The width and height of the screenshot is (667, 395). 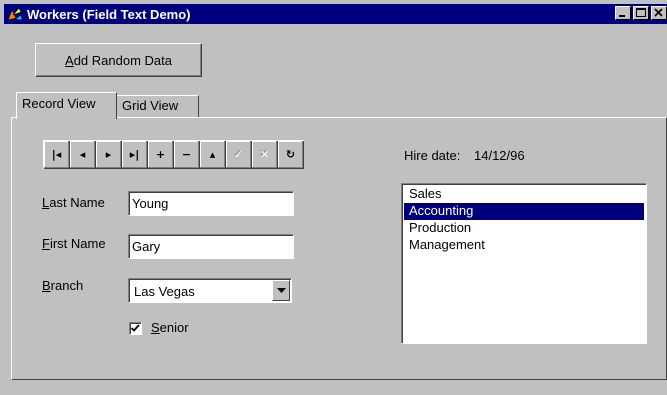 I want to click on checkmark-icon: ✓, so click(x=238, y=154).